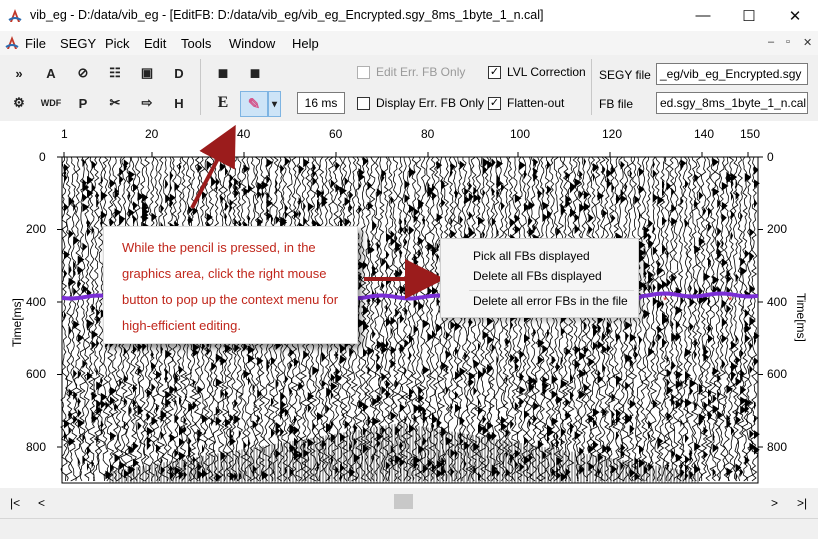 The image size is (818, 539). I want to click on display-err-fb-only-label: Display Err. FB Only, so click(430, 103).